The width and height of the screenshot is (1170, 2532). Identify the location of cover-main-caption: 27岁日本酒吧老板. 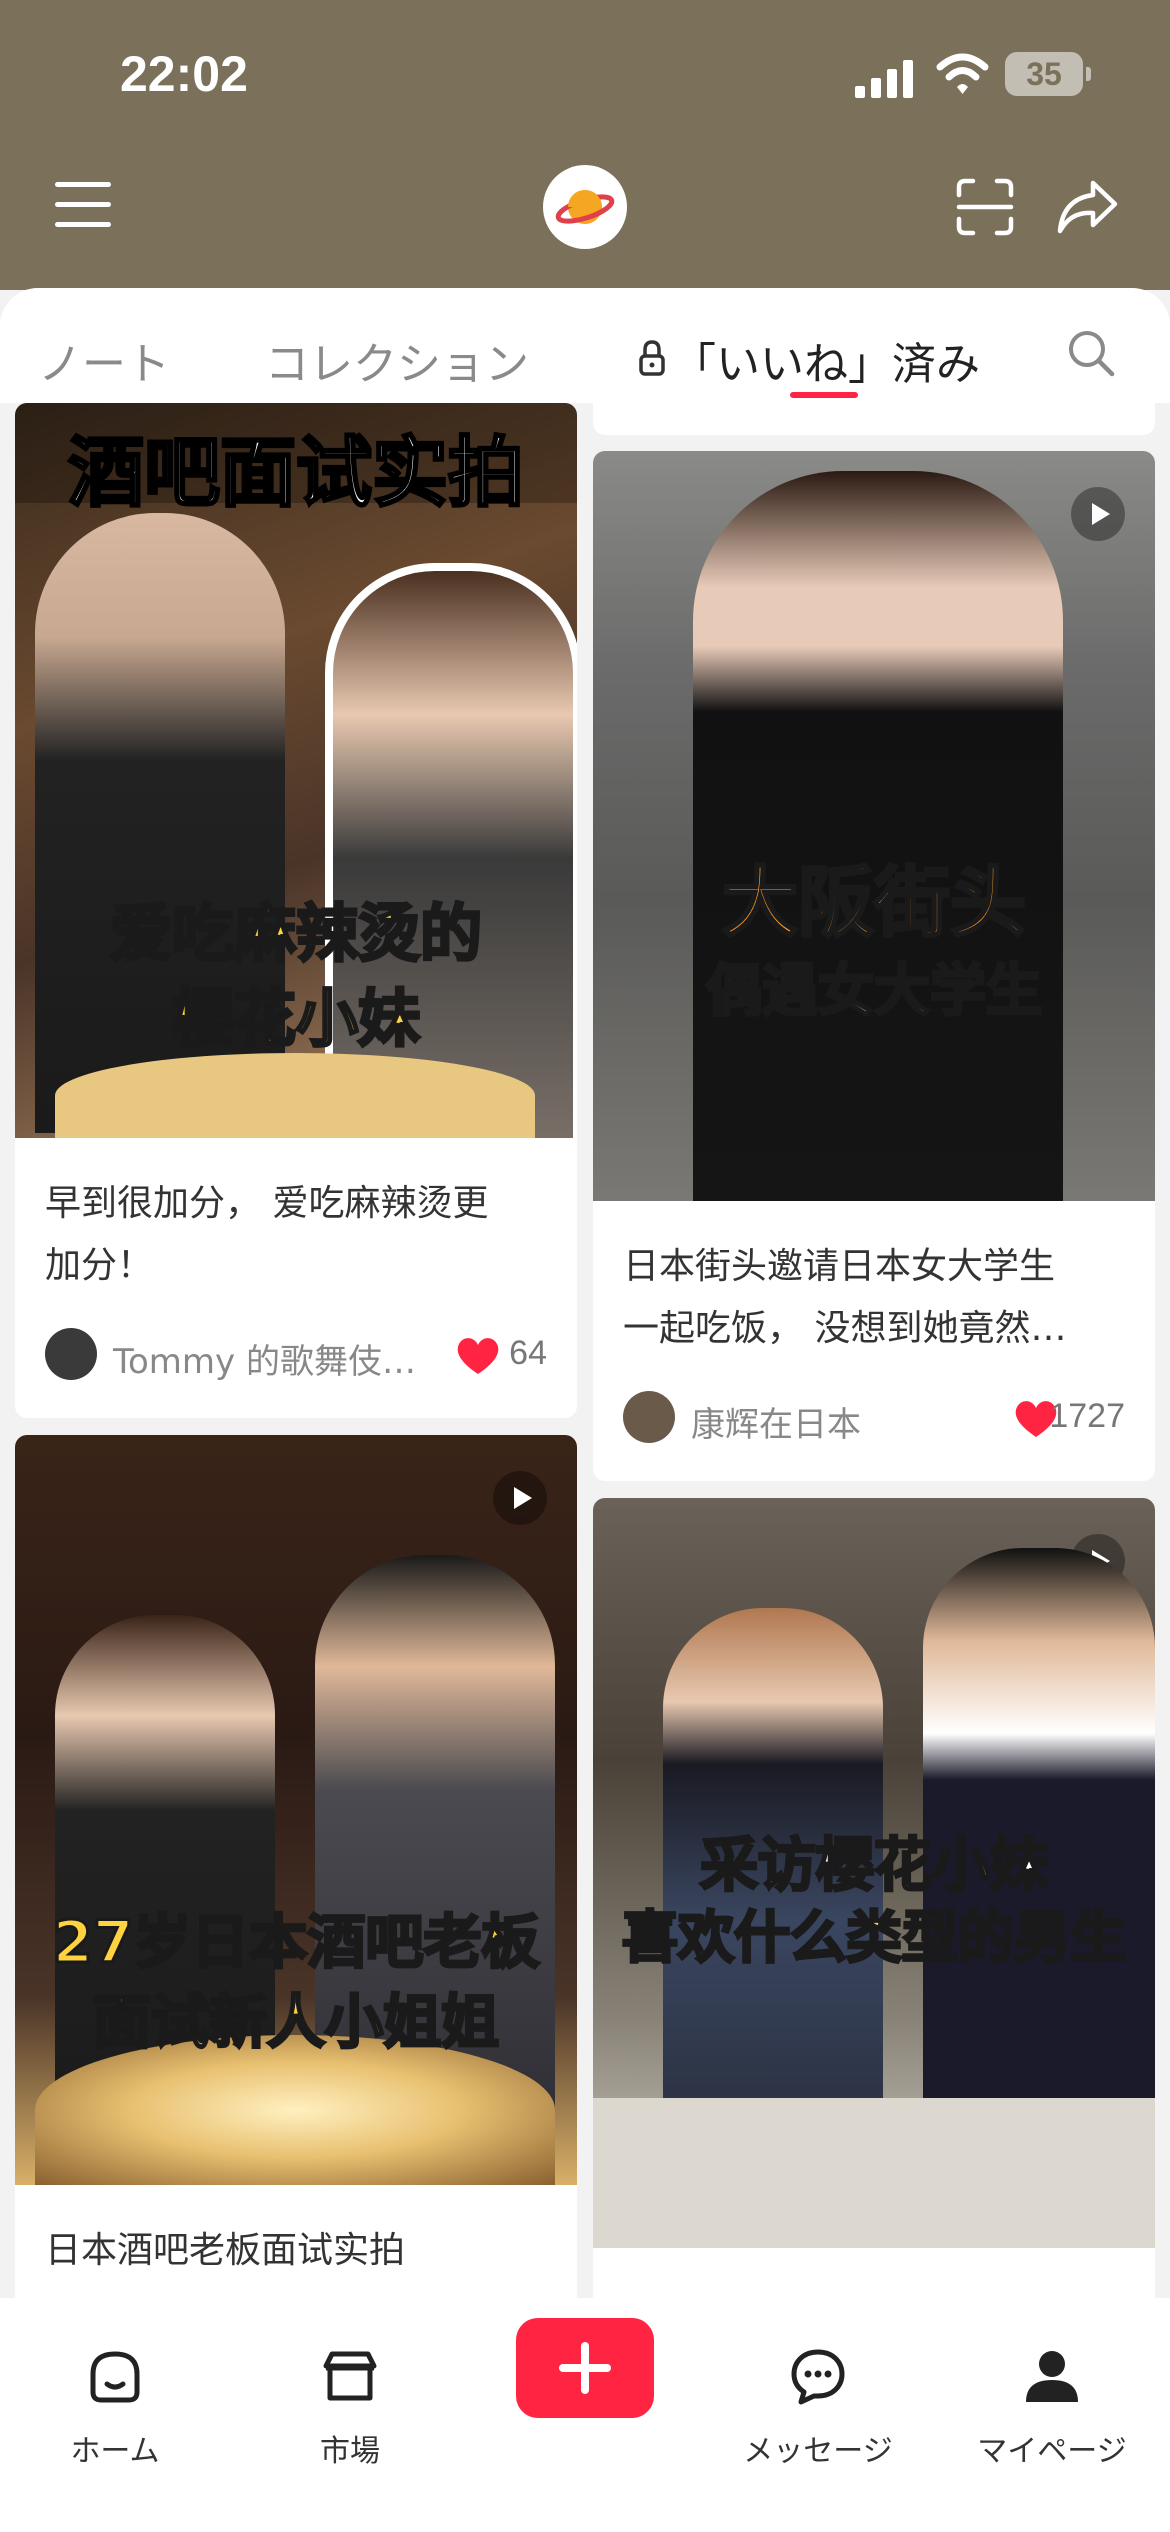
(296, 1942).